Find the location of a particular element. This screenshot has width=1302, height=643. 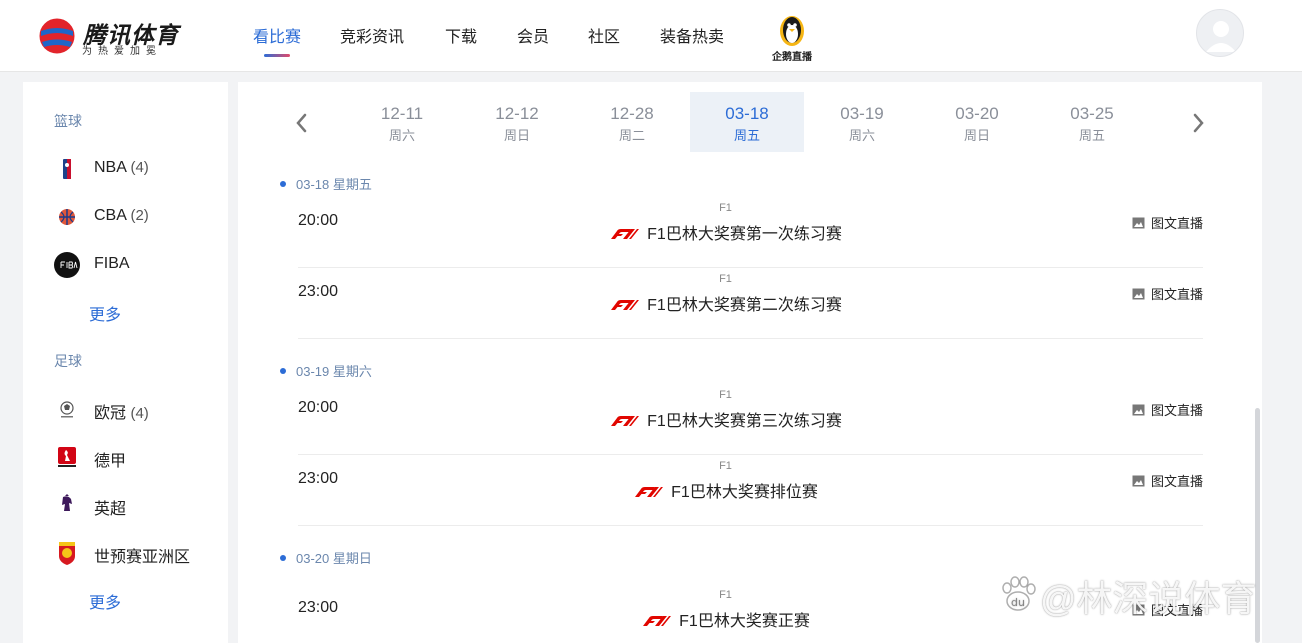

nav-membership: 会员 is located at coordinates (533, 35).